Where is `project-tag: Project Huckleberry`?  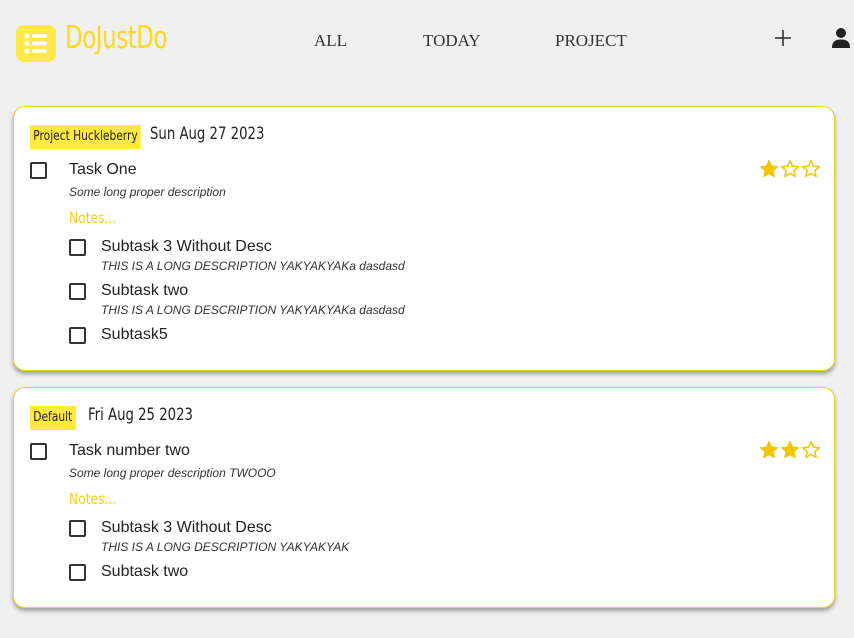 project-tag: Project Huckleberry is located at coordinates (85, 137).